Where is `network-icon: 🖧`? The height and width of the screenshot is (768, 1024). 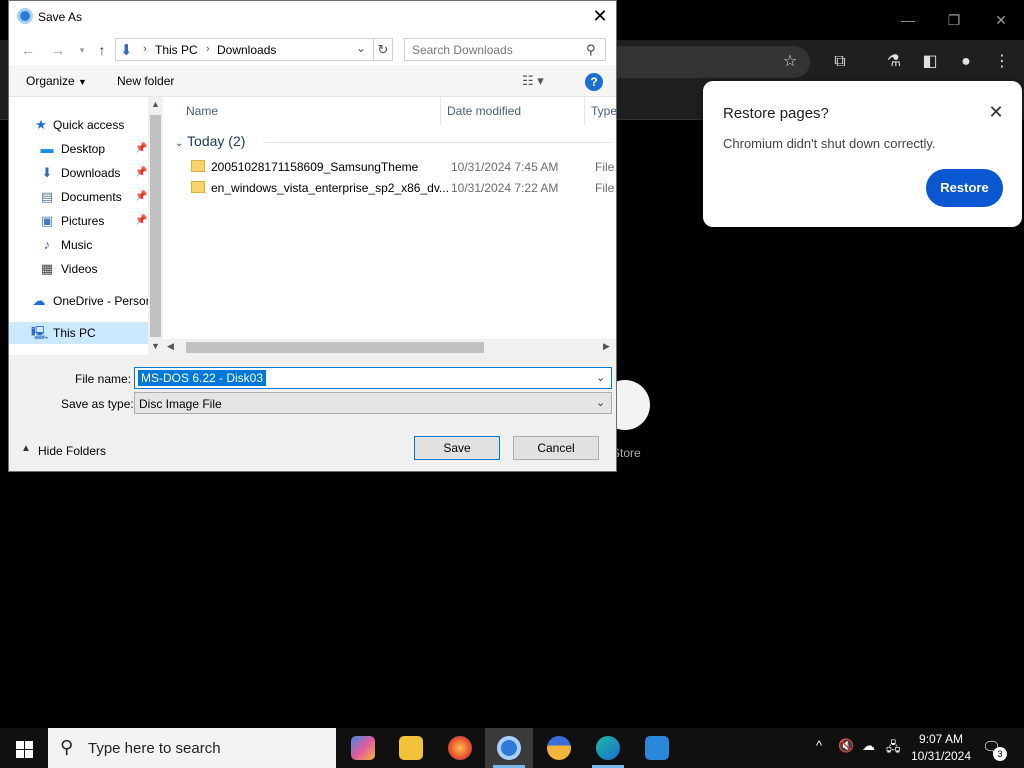 network-icon: 🖧 is located at coordinates (893, 749).